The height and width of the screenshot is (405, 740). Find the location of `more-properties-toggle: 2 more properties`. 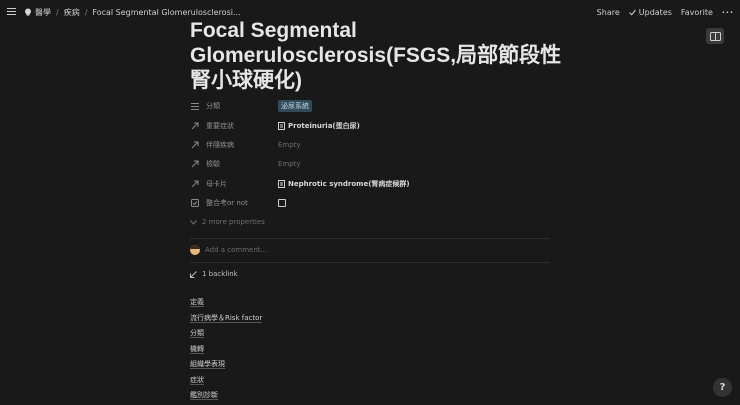

more-properties-toggle: 2 more properties is located at coordinates (227, 222).